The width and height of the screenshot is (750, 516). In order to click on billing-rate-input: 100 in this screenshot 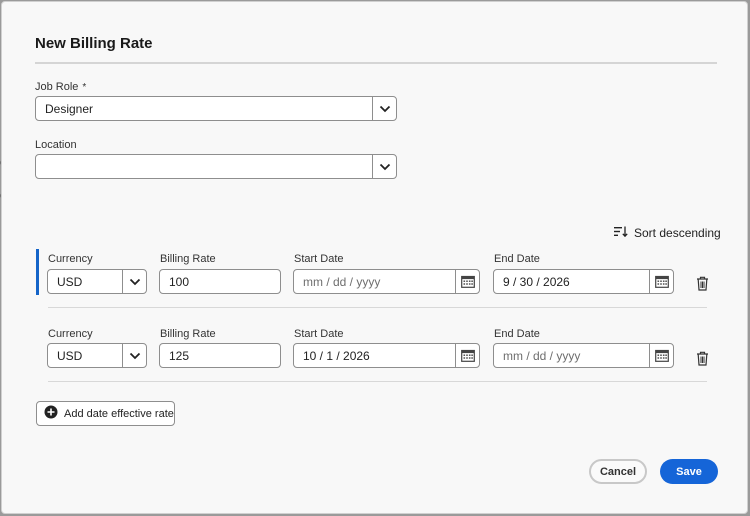, I will do `click(220, 281)`.